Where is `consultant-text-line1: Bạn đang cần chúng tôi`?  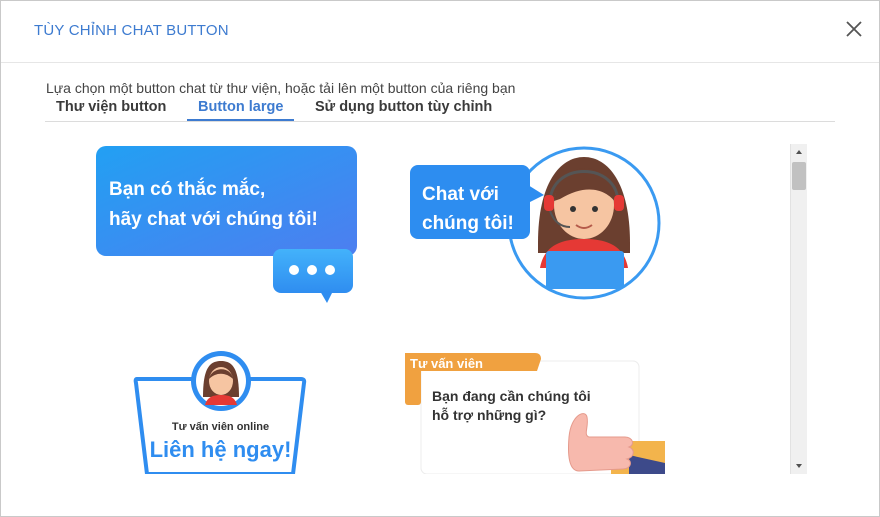 consultant-text-line1: Bạn đang cần chúng tôi is located at coordinates (511, 396).